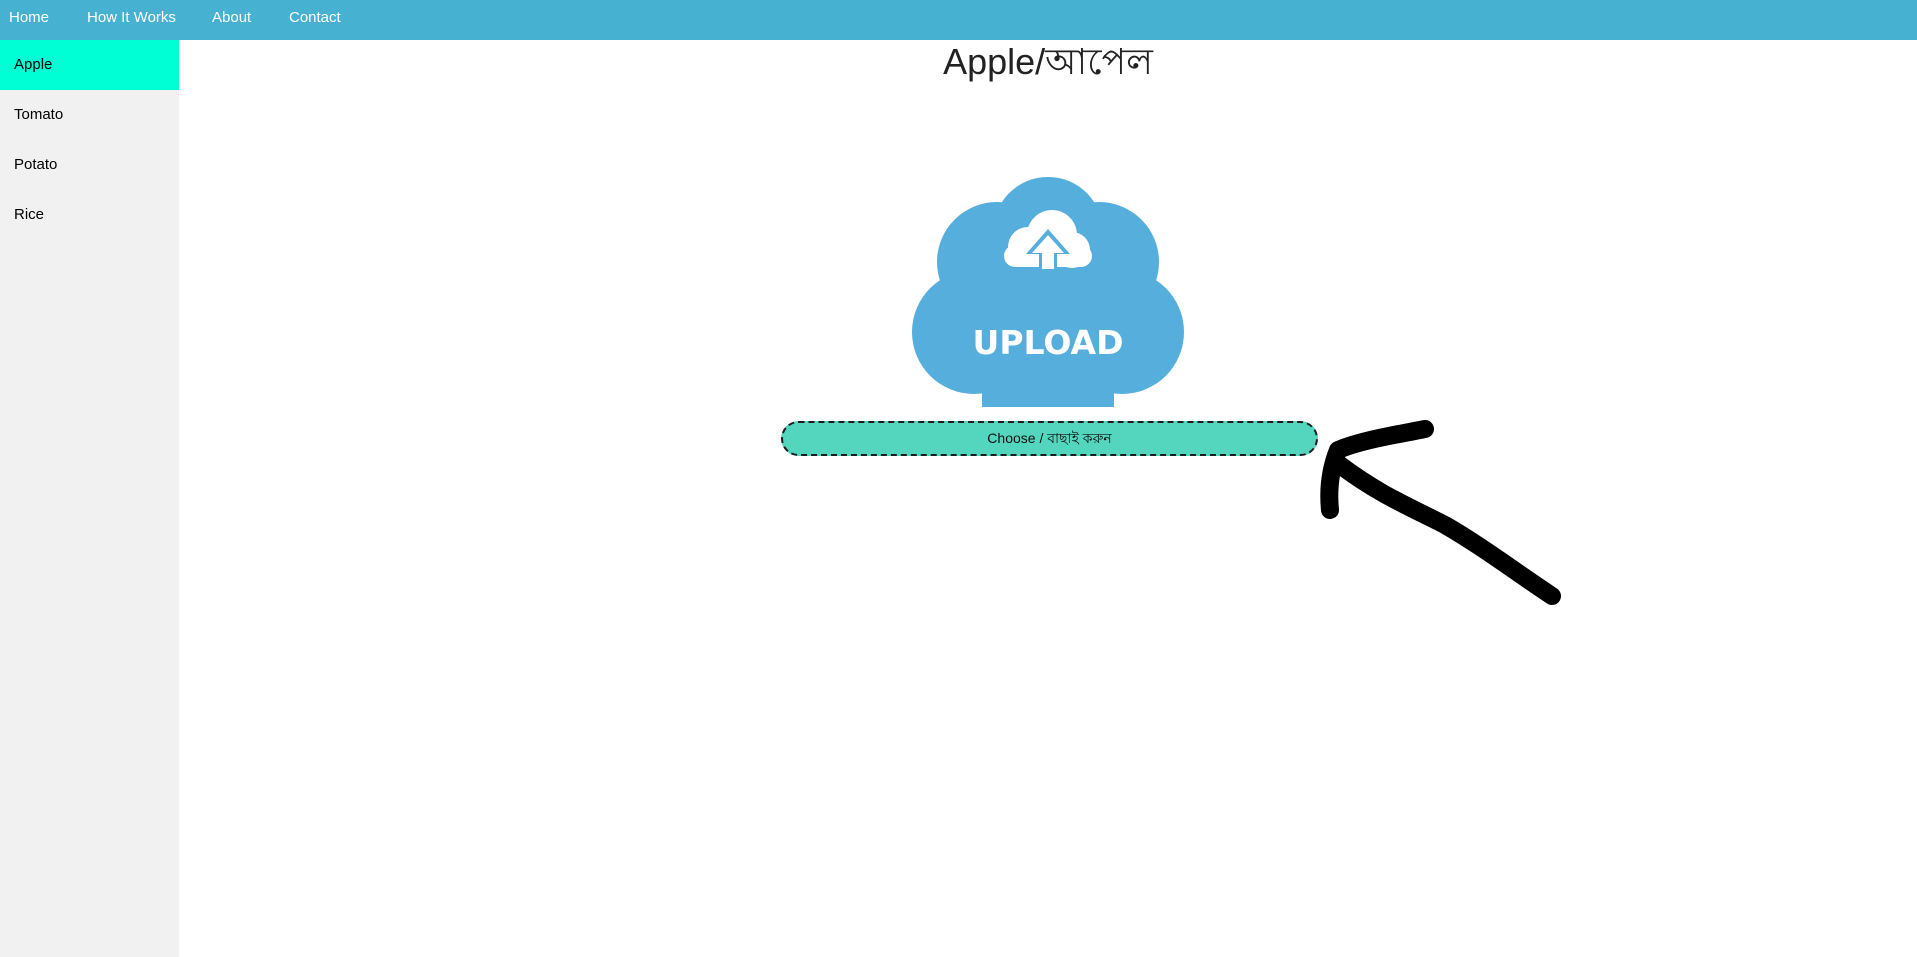 Image resolution: width=1917 pixels, height=957 pixels. Describe the element at coordinates (89, 498) in the screenshot. I see `sidebar: Apple Tomato Potato Rice` at that location.